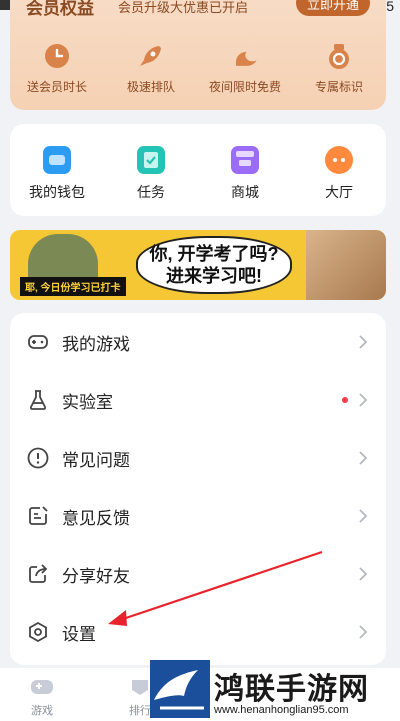 The height and width of the screenshot is (721, 400). What do you see at coordinates (346, 265) in the screenshot?
I see `banner-girl-image` at bounding box center [346, 265].